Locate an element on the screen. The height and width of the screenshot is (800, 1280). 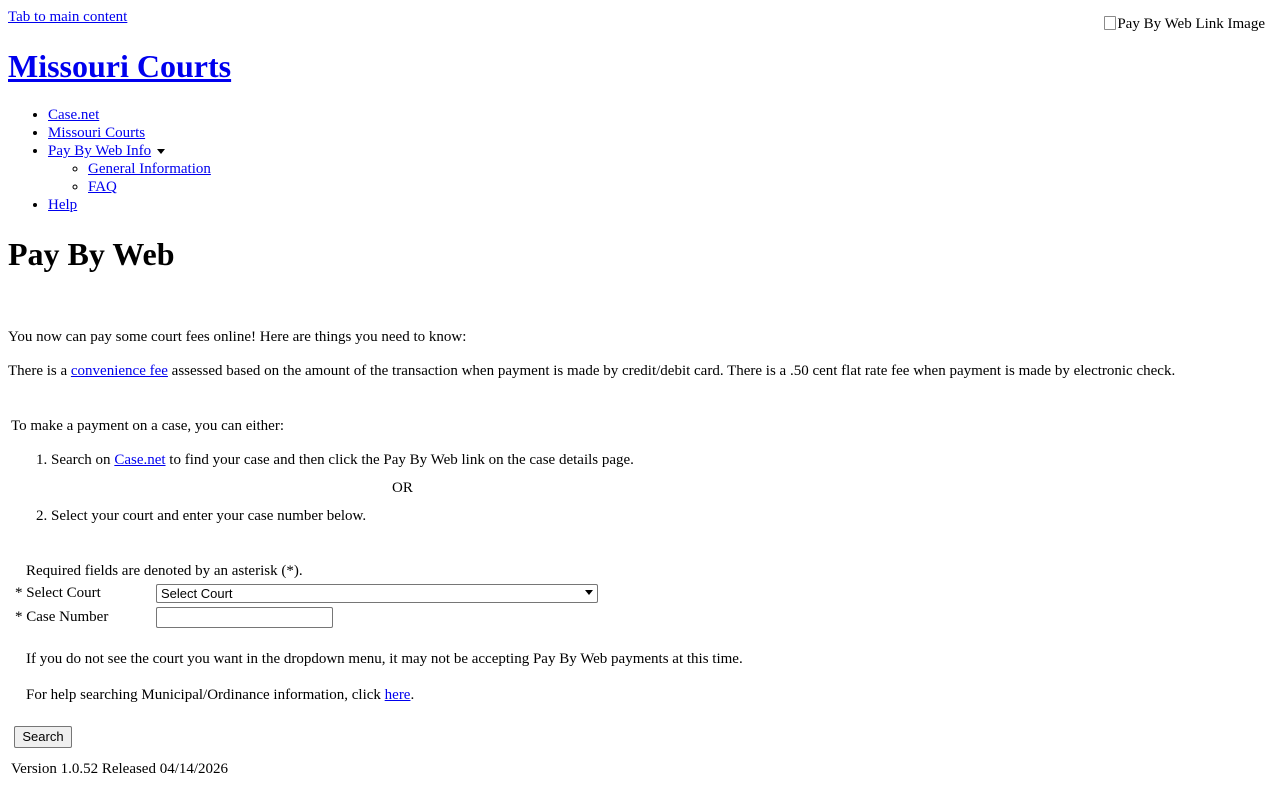
chevron-down-icon is located at coordinates (589, 592).